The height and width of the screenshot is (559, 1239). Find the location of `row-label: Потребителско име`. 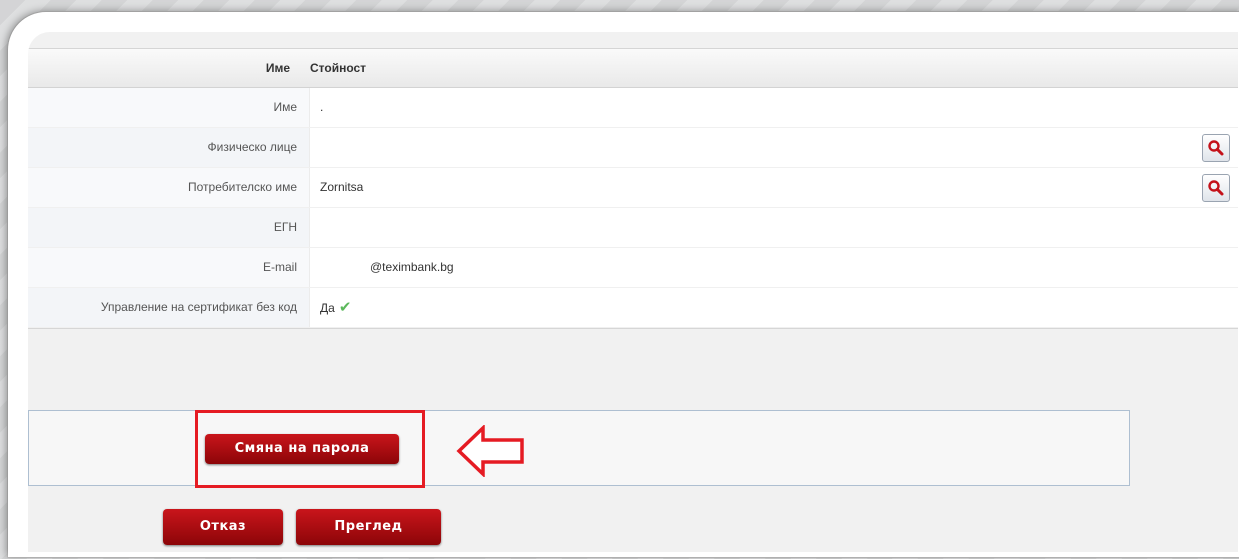

row-label: Потребителско име is located at coordinates (169, 187).